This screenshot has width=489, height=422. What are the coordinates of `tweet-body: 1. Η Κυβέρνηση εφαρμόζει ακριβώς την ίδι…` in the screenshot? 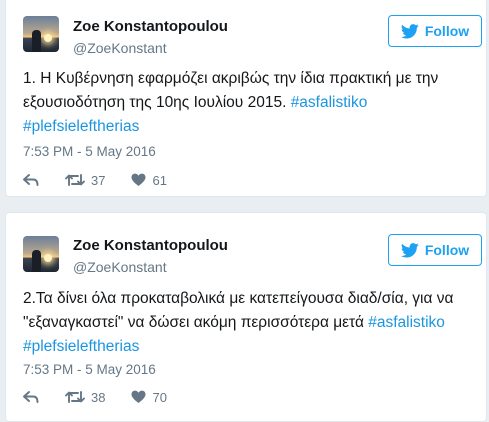 It's located at (231, 90).